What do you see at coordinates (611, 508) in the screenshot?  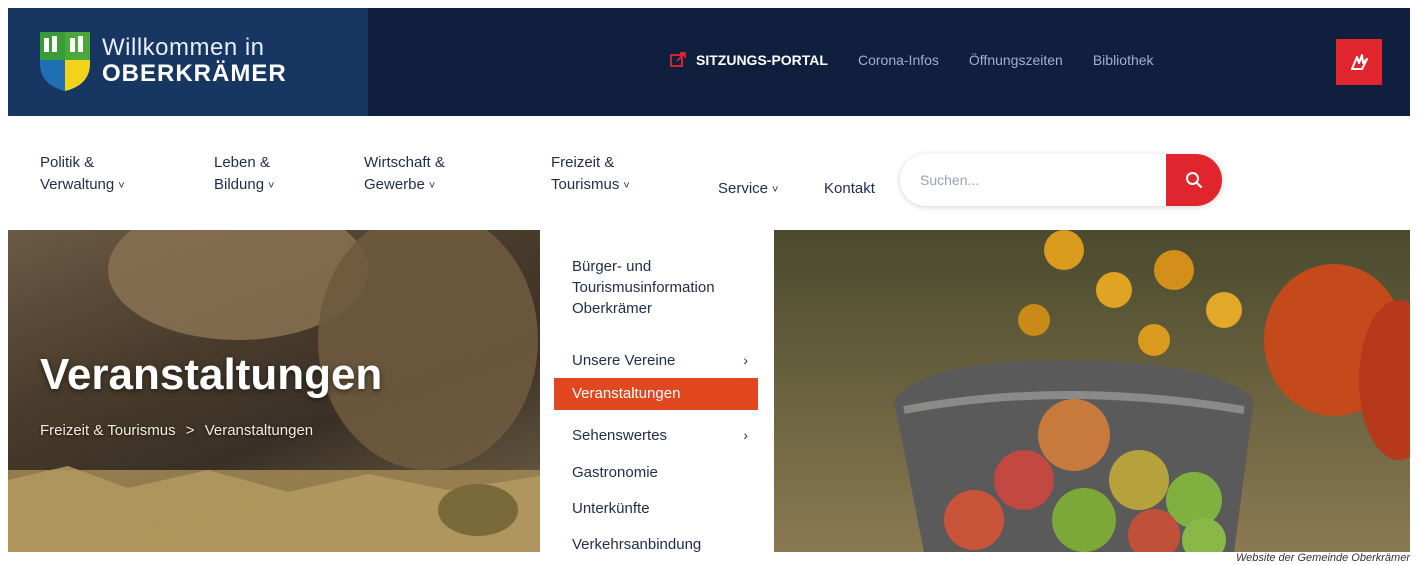 I see `menu-item-label: Unterkünfte` at bounding box center [611, 508].